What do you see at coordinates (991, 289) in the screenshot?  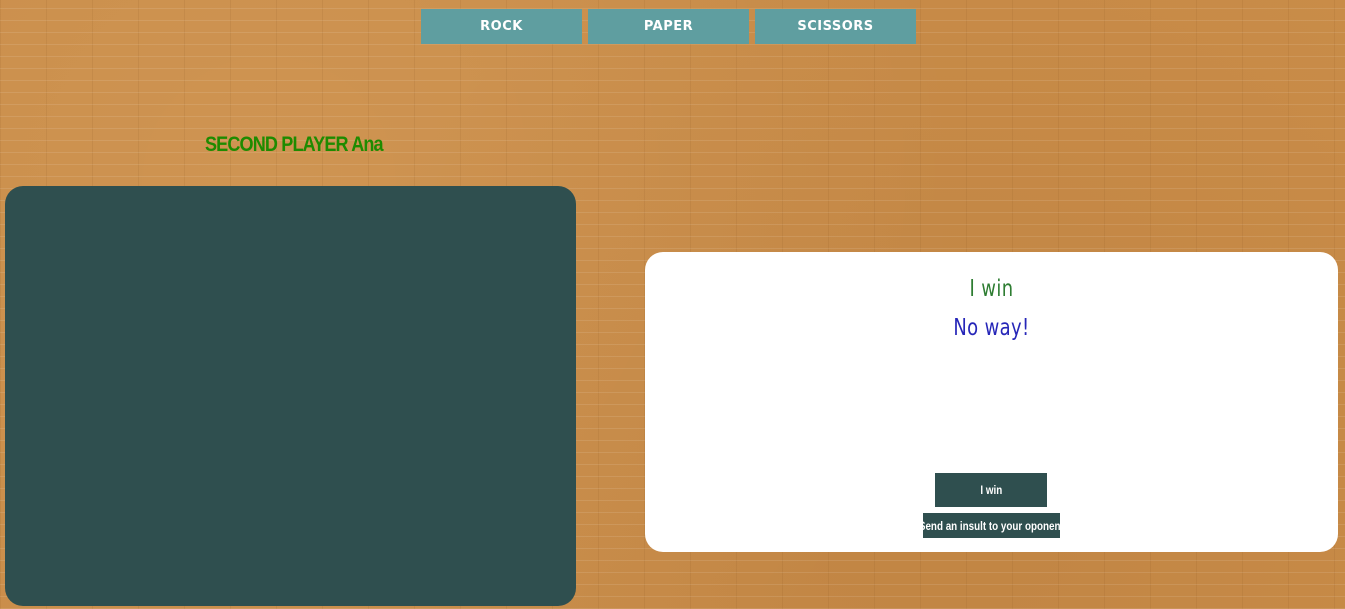 I see `chat-message-me: I win` at bounding box center [991, 289].